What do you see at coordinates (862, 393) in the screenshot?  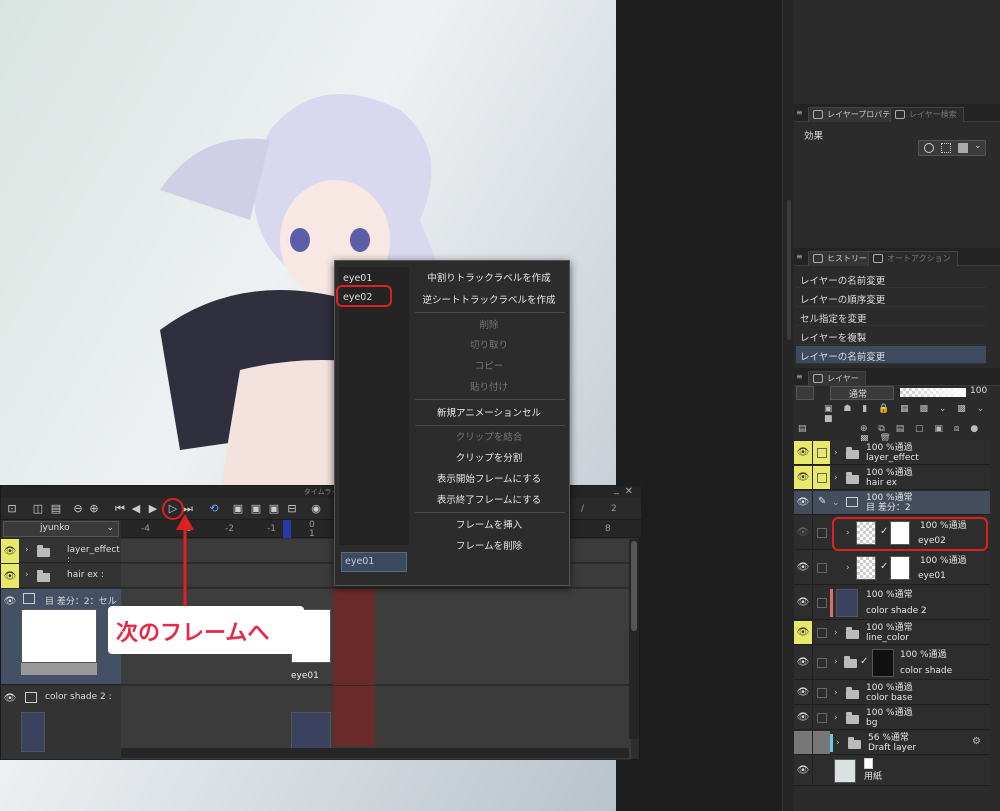 I see `blend-mode-select: 通常` at bounding box center [862, 393].